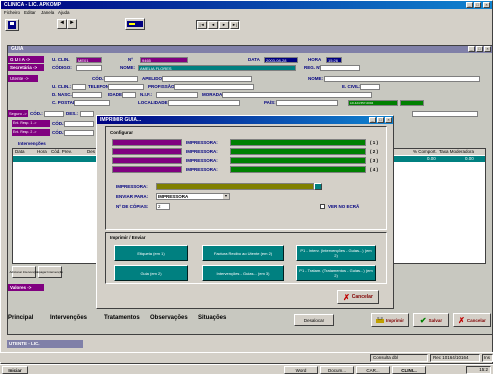  Describe the element at coordinates (207, 79) in the screenshot. I see `apelido-field` at that location.